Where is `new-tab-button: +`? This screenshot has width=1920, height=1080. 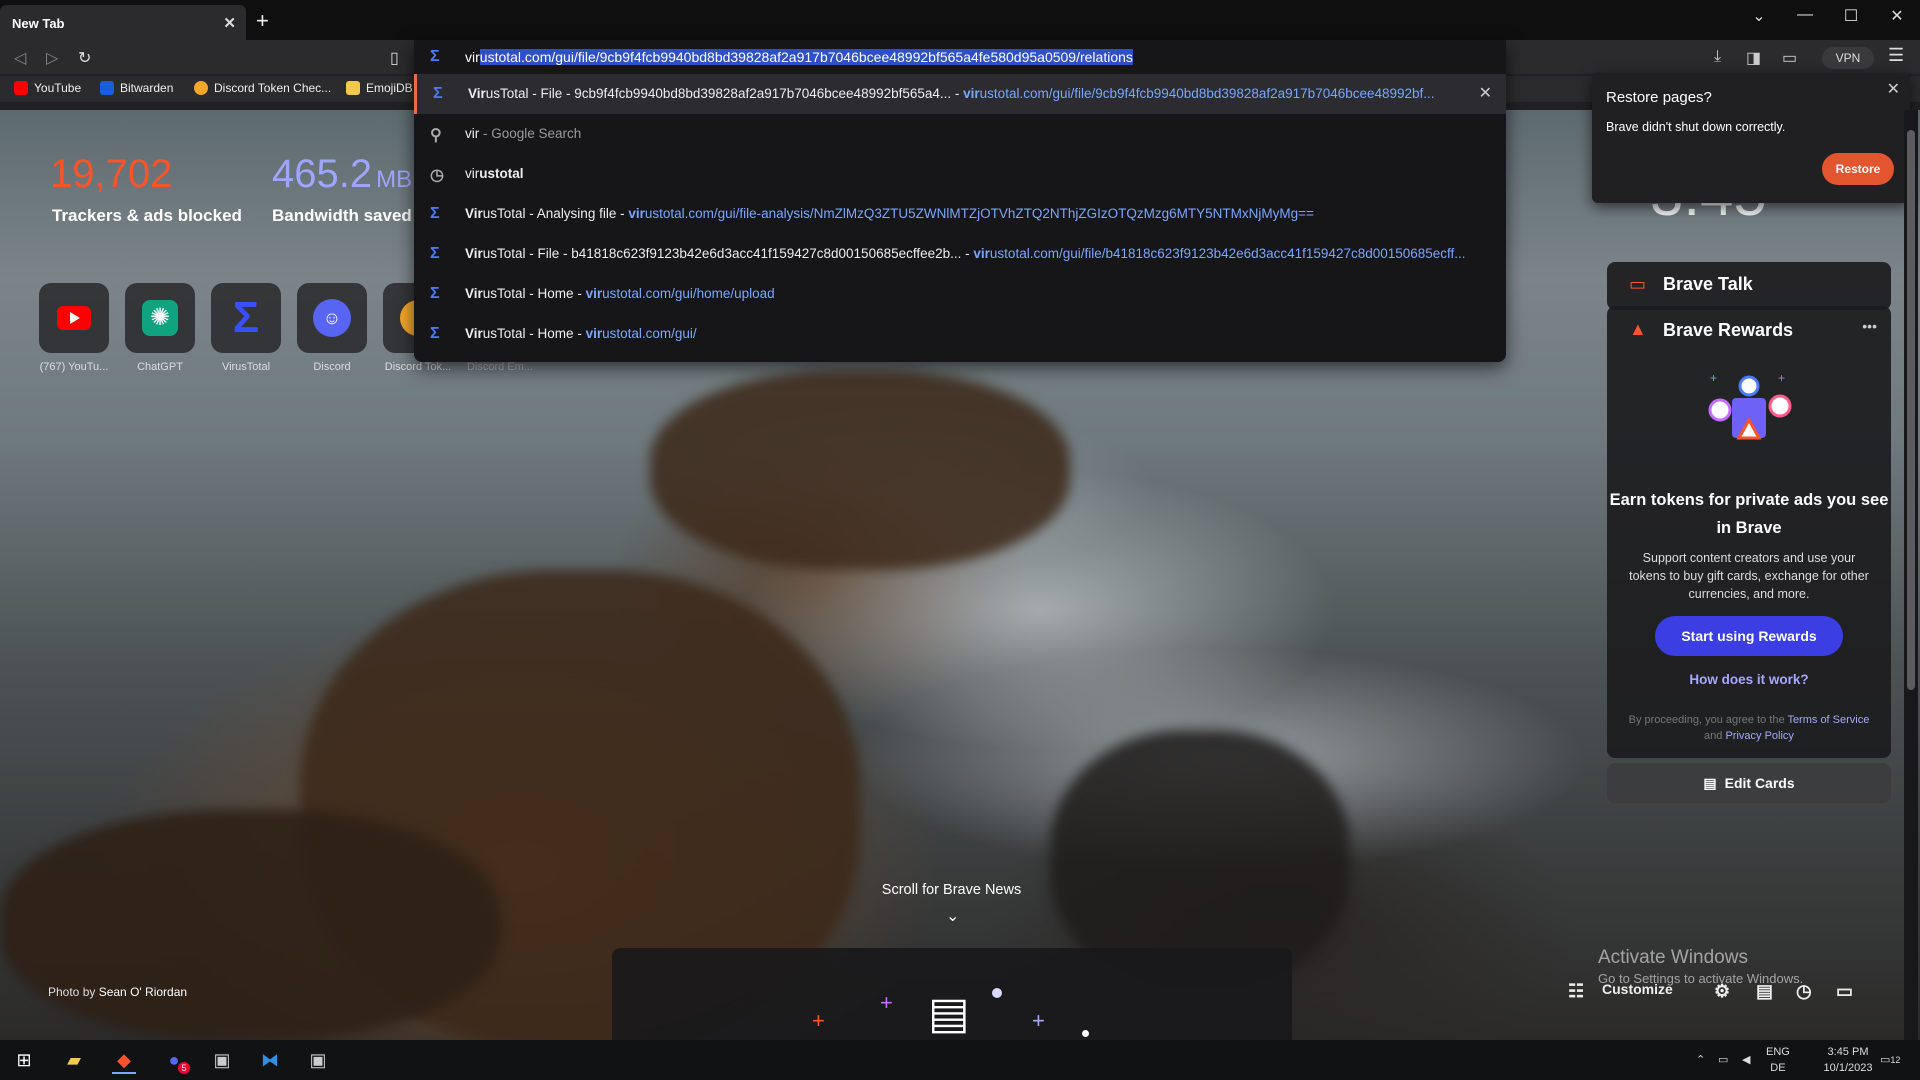 new-tab-button: + is located at coordinates (262, 21).